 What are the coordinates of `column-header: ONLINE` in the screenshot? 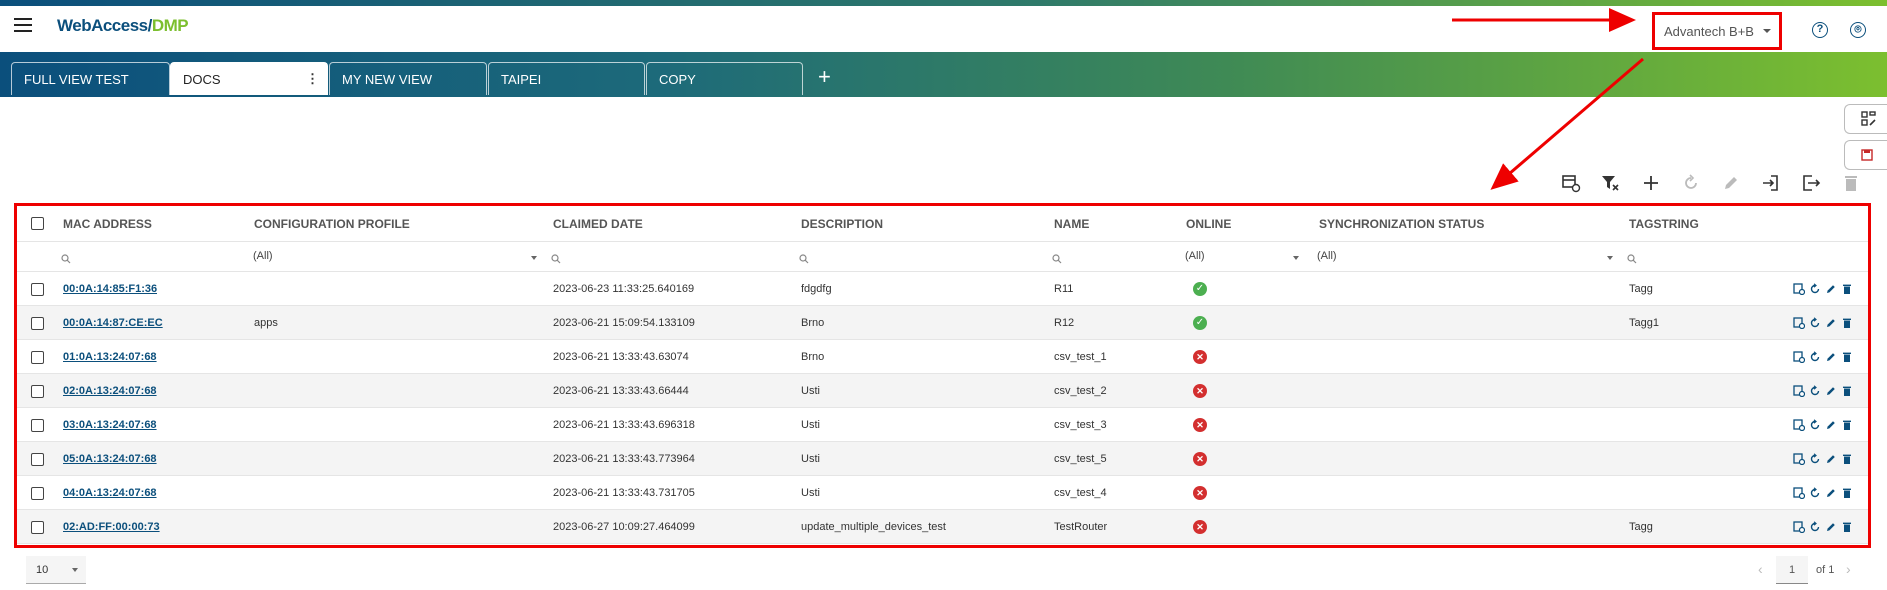 It's located at (1208, 224).